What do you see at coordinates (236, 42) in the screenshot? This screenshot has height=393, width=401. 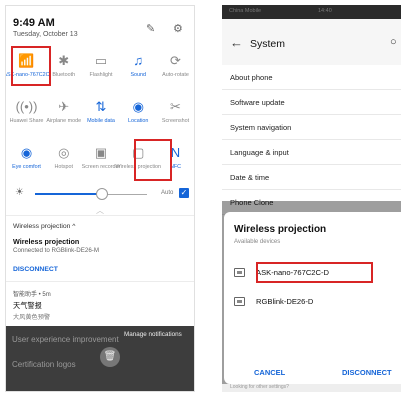 I see `back-arrow-icon: ←` at bounding box center [236, 42].